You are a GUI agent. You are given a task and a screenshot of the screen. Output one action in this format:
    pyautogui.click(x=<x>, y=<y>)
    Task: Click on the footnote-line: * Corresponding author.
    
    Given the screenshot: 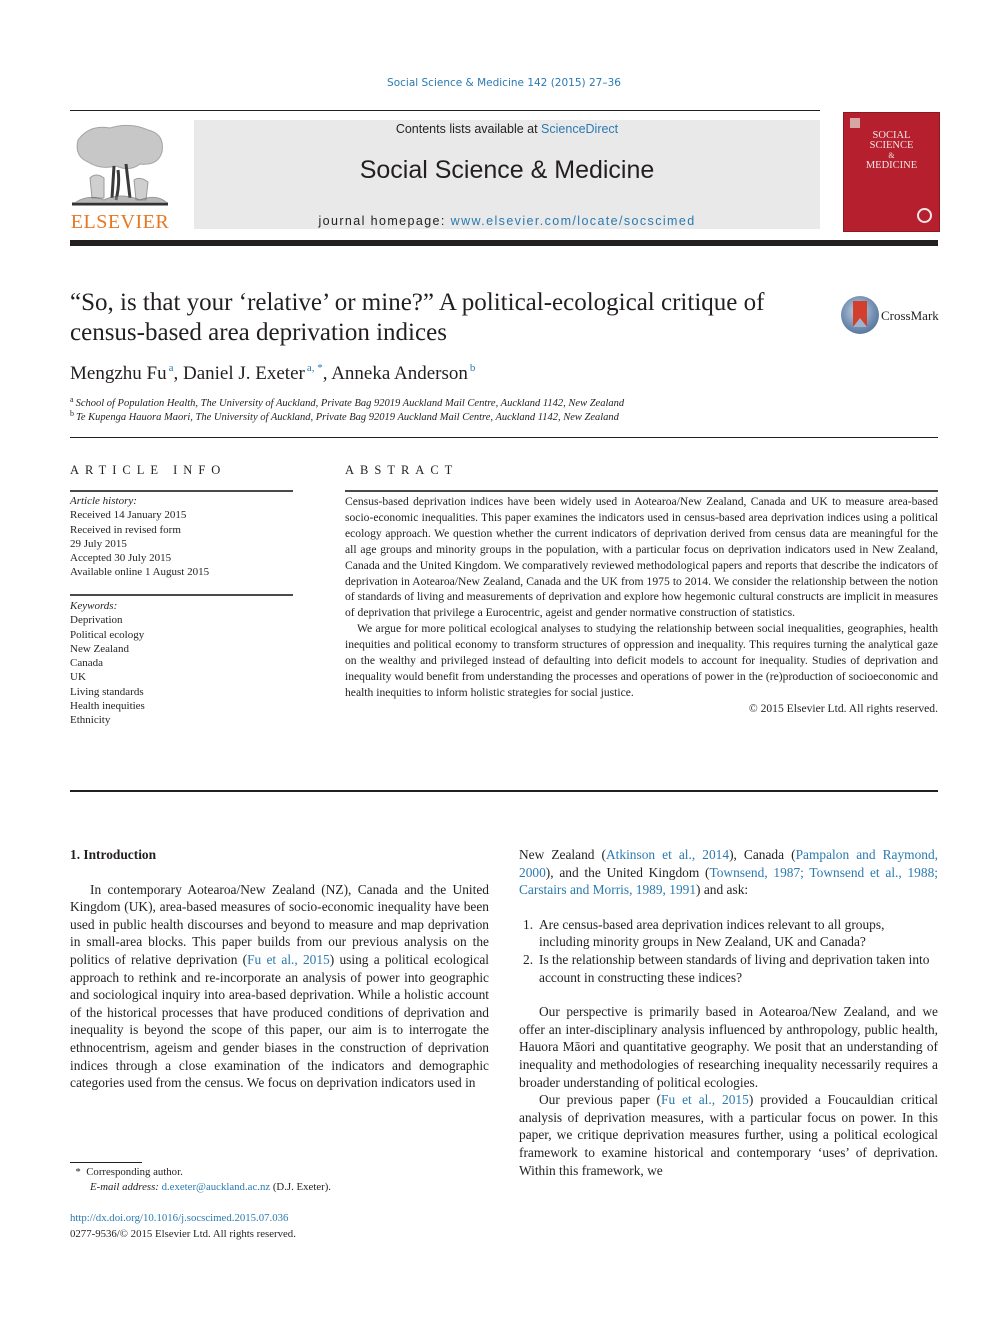 What is the action you would take?
    pyautogui.click(x=200, y=1172)
    